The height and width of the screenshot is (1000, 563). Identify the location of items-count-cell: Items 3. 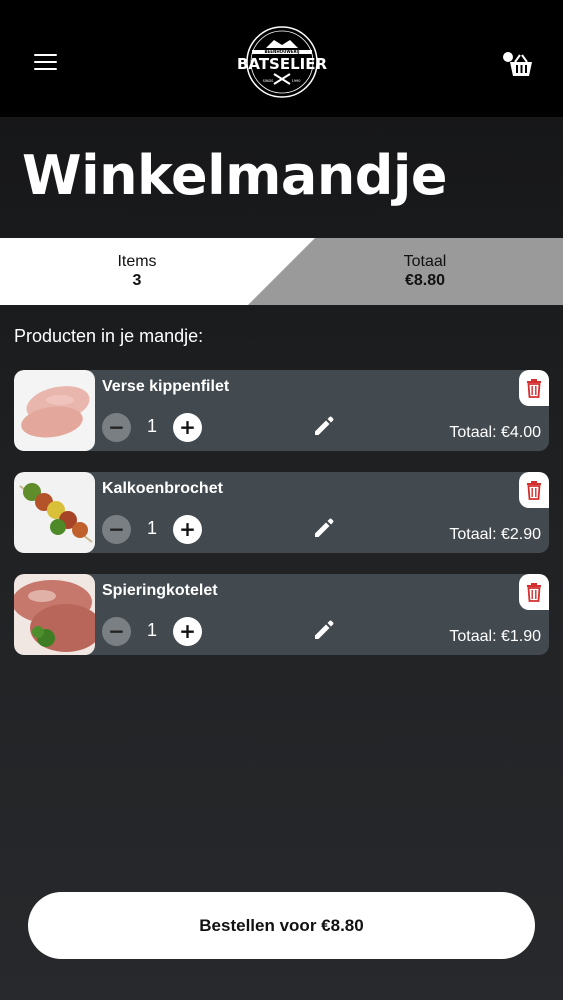
(137, 271).